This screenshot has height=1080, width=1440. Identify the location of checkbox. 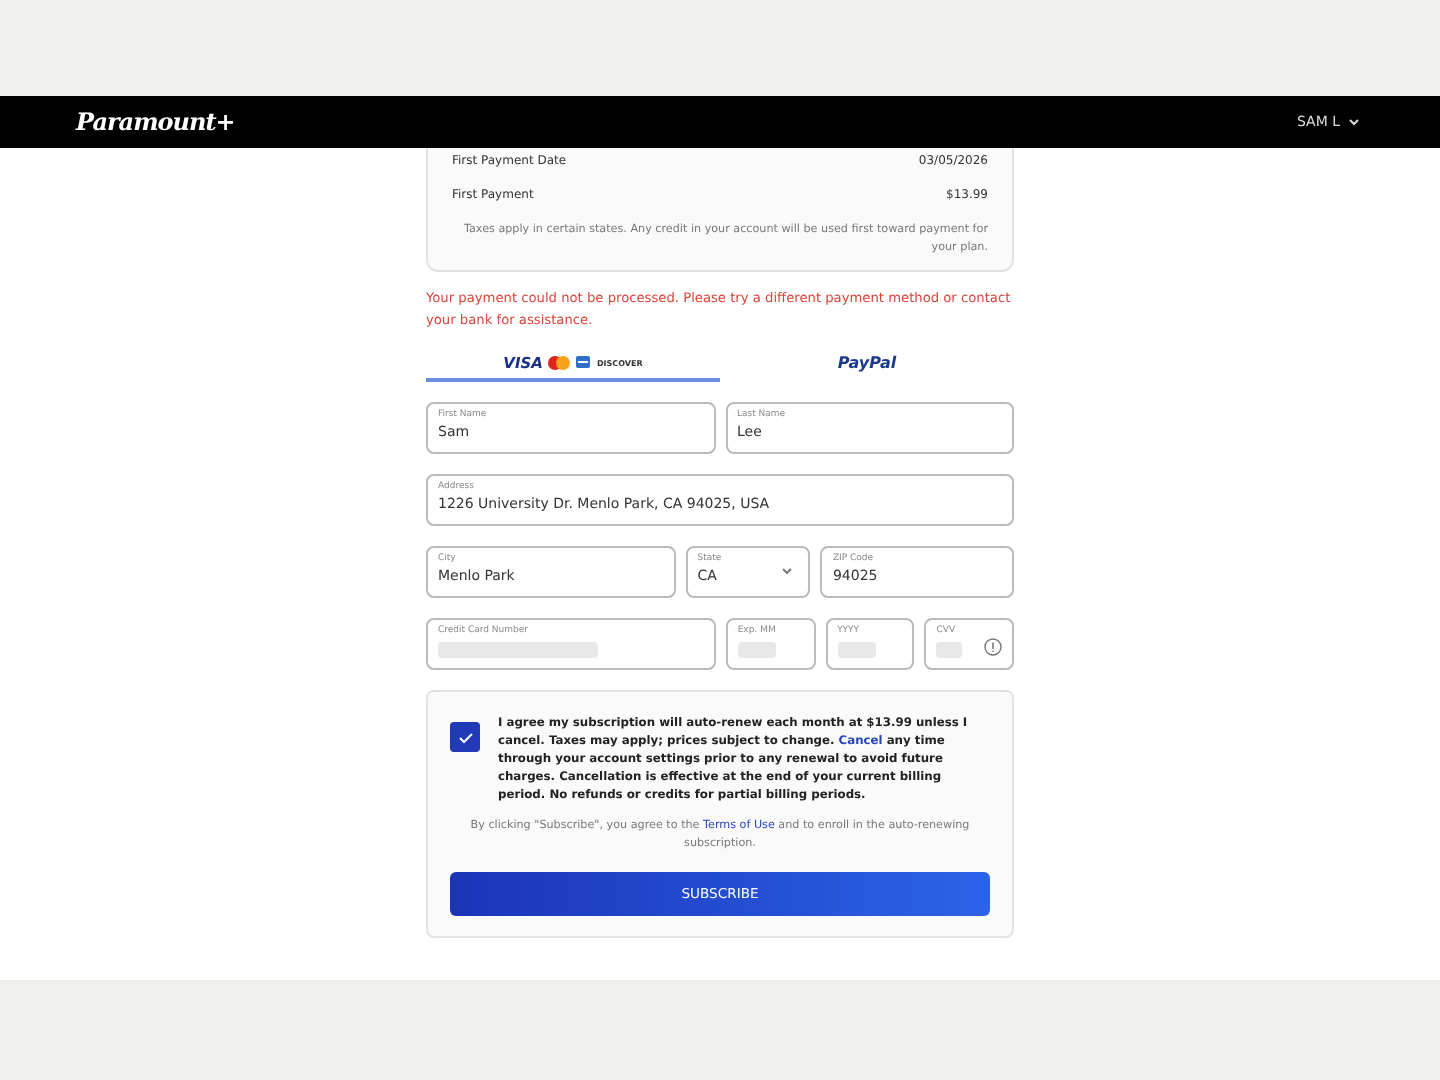
(465, 737).